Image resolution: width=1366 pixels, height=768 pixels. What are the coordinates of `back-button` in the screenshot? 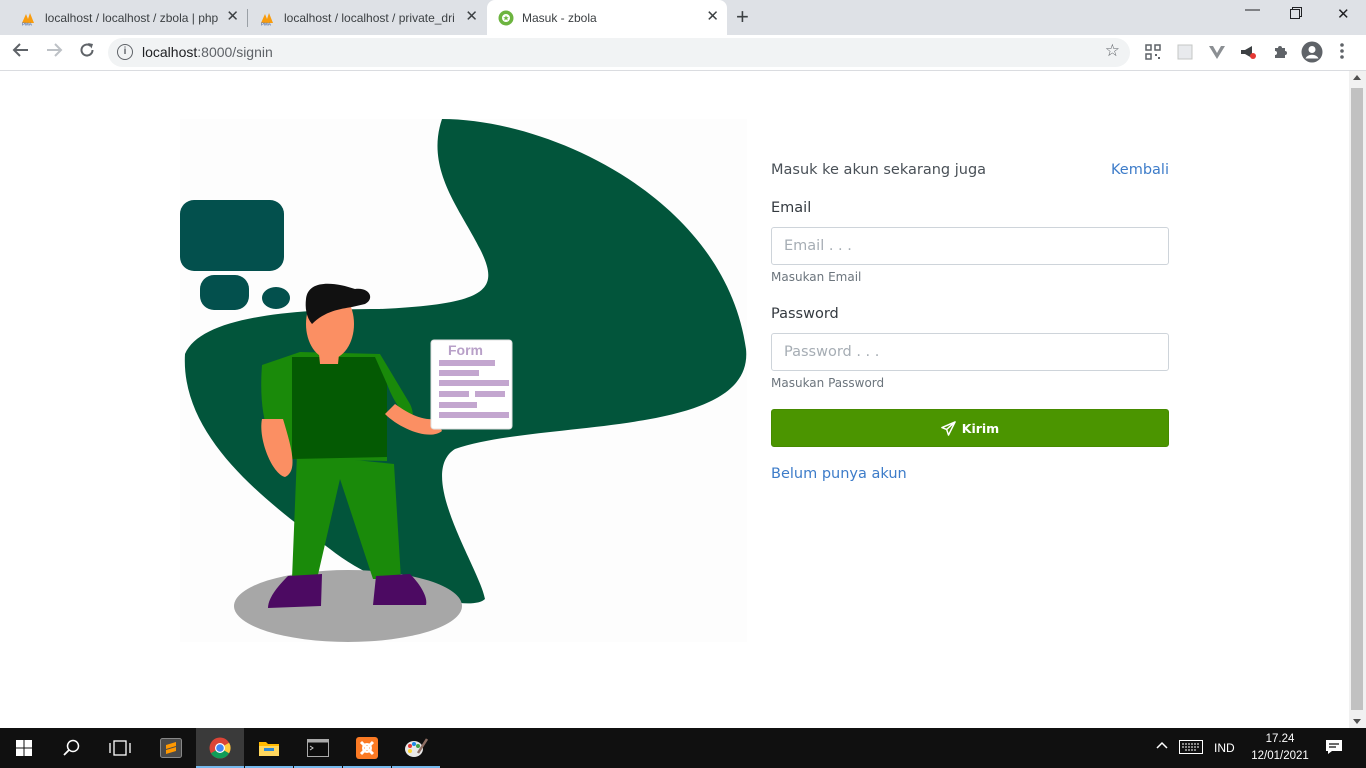 It's located at (21, 52).